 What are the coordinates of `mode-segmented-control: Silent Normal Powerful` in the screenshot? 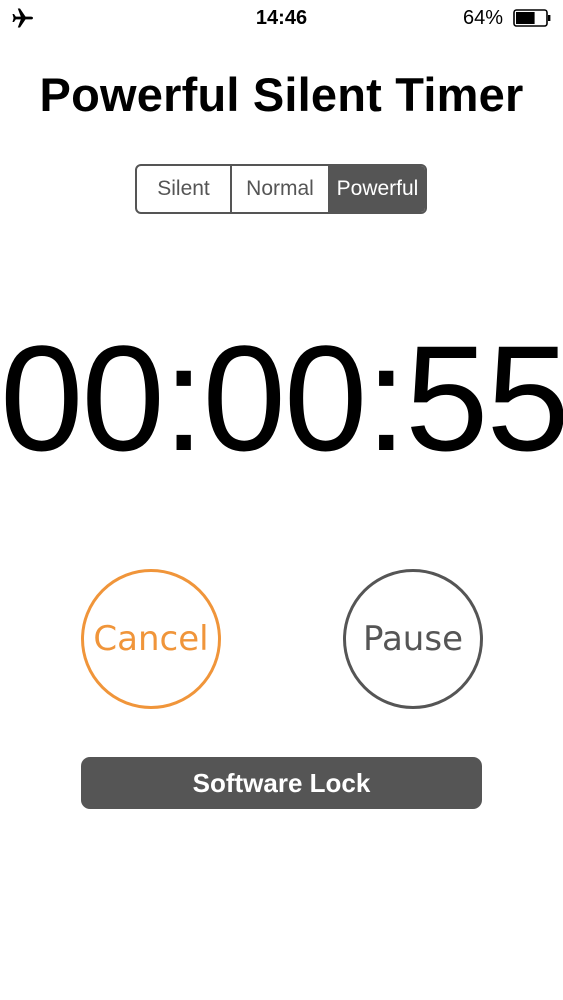 It's located at (281, 189).